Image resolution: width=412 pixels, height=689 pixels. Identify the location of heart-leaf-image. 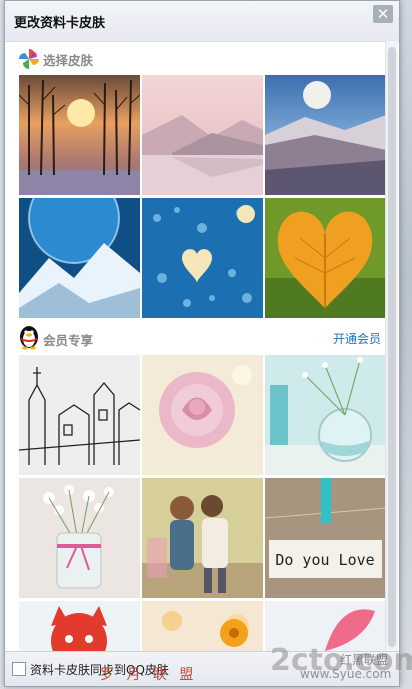
(325, 258).